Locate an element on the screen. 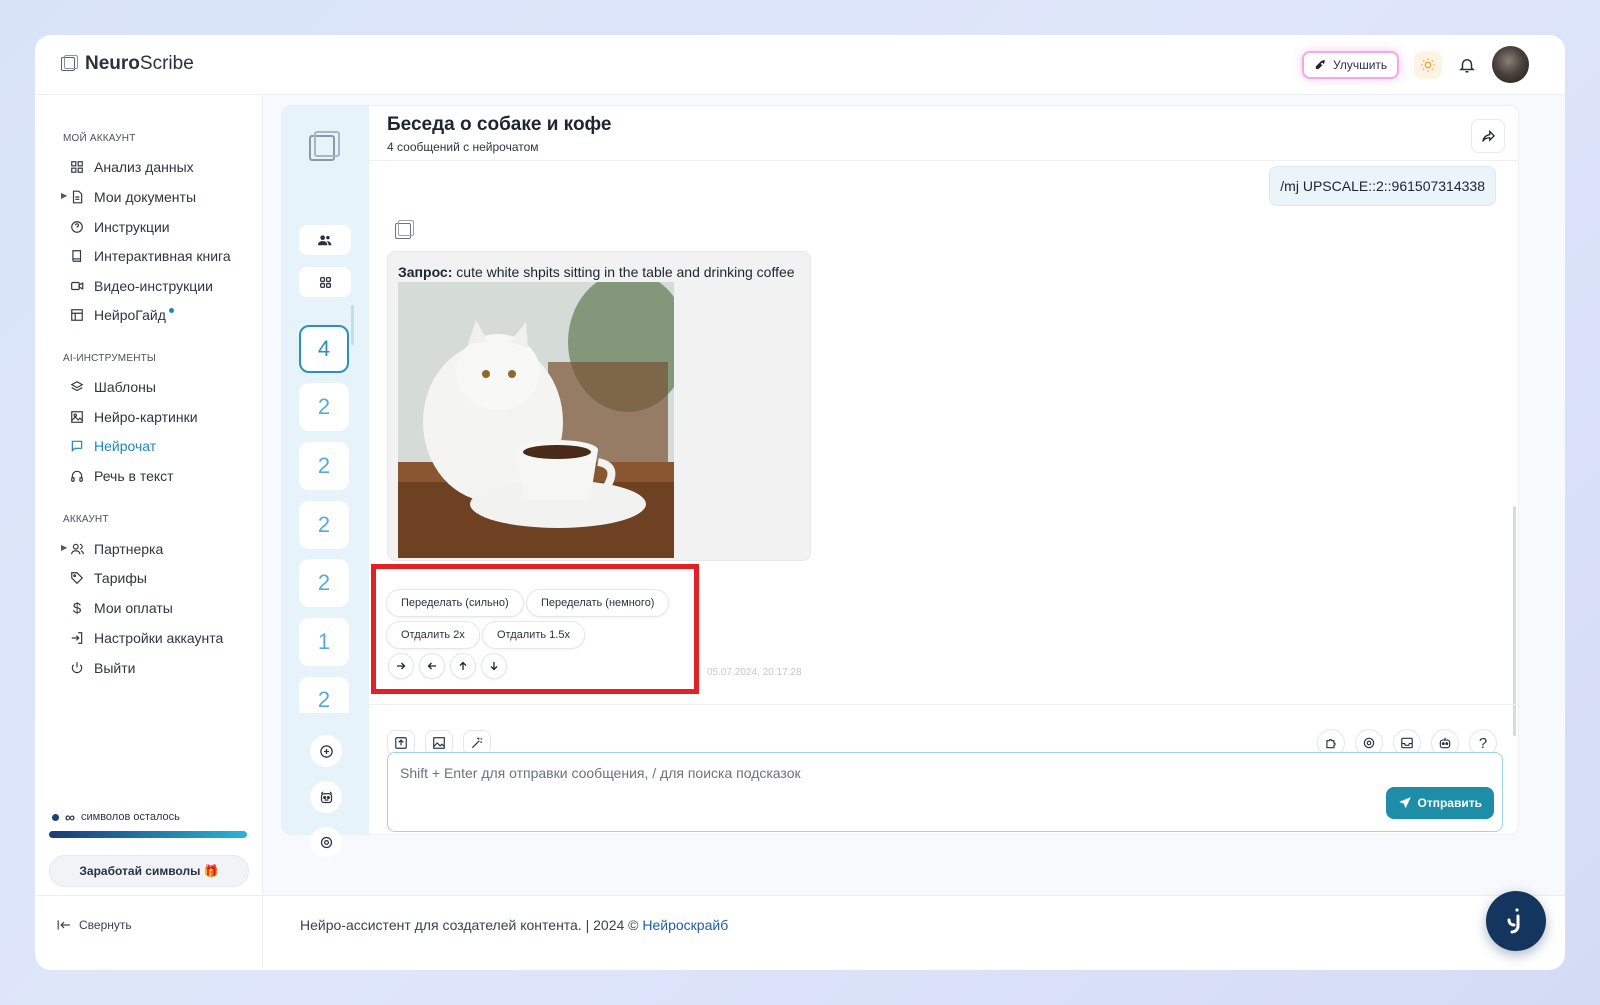  section-title-ai-tools: AI-ИНСТРУМЕНТЫ is located at coordinates (109, 358).